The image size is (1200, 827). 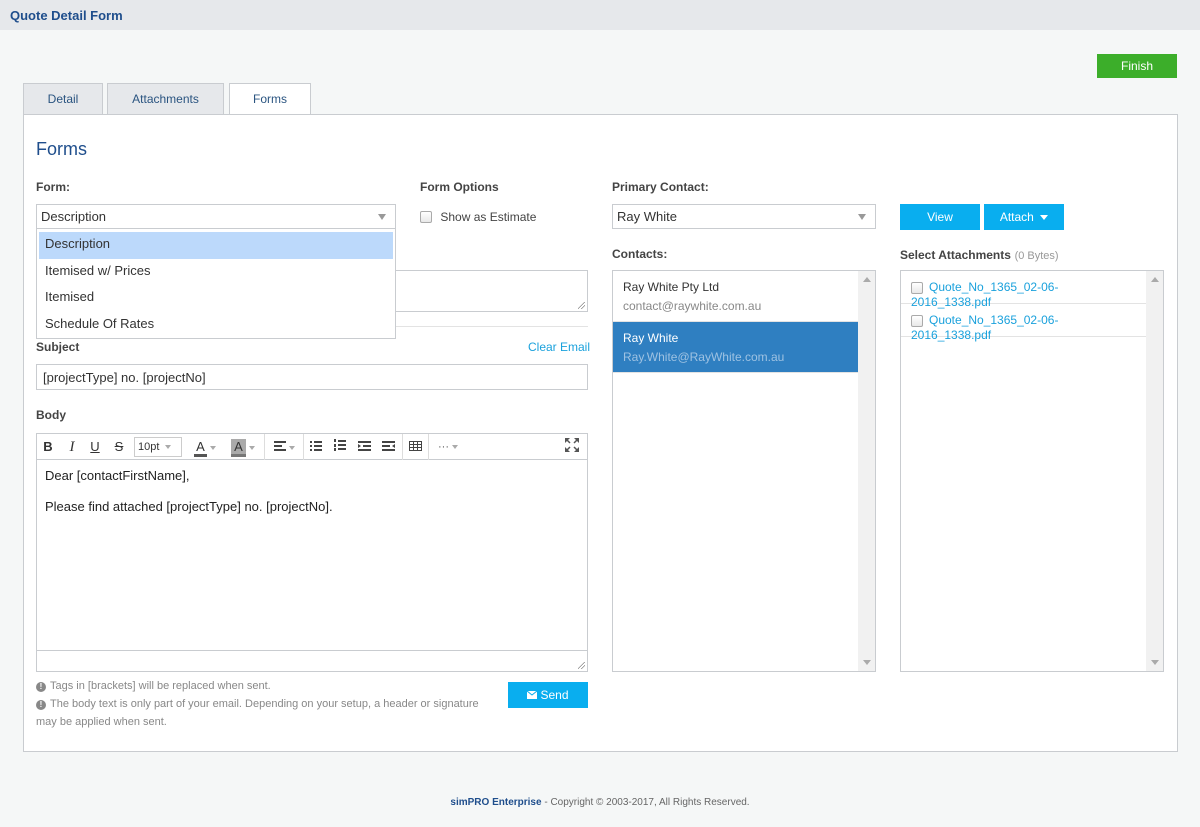 What do you see at coordinates (866, 471) in the screenshot?
I see `contacts-scrollbar` at bounding box center [866, 471].